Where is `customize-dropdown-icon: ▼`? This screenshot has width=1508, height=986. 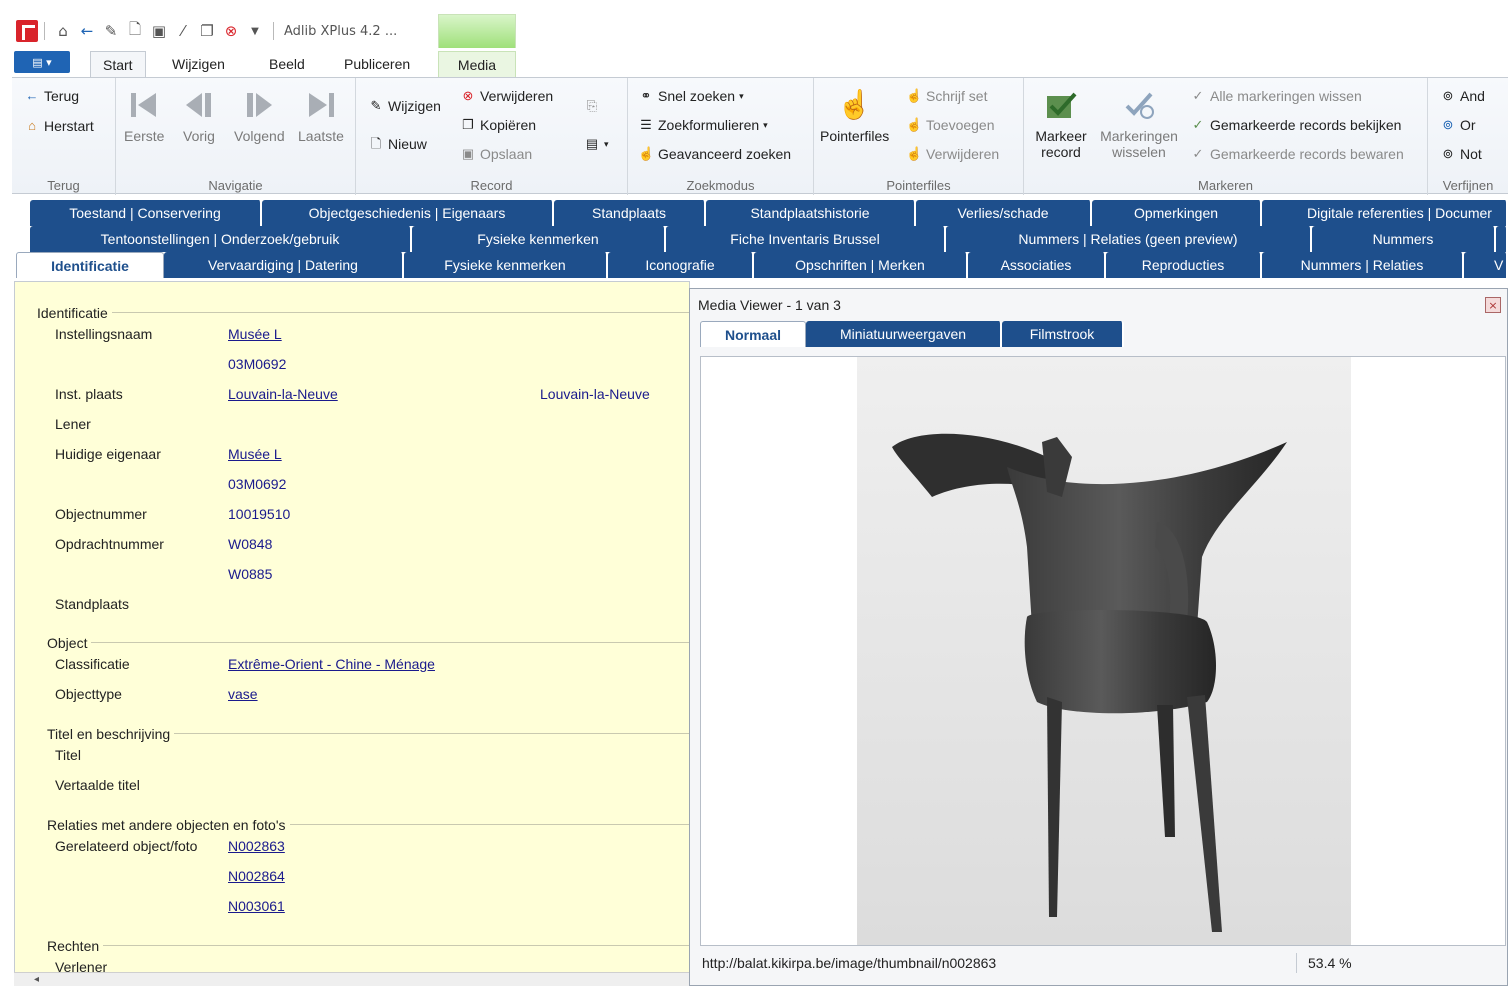 customize-dropdown-icon: ▼ is located at coordinates (255, 31).